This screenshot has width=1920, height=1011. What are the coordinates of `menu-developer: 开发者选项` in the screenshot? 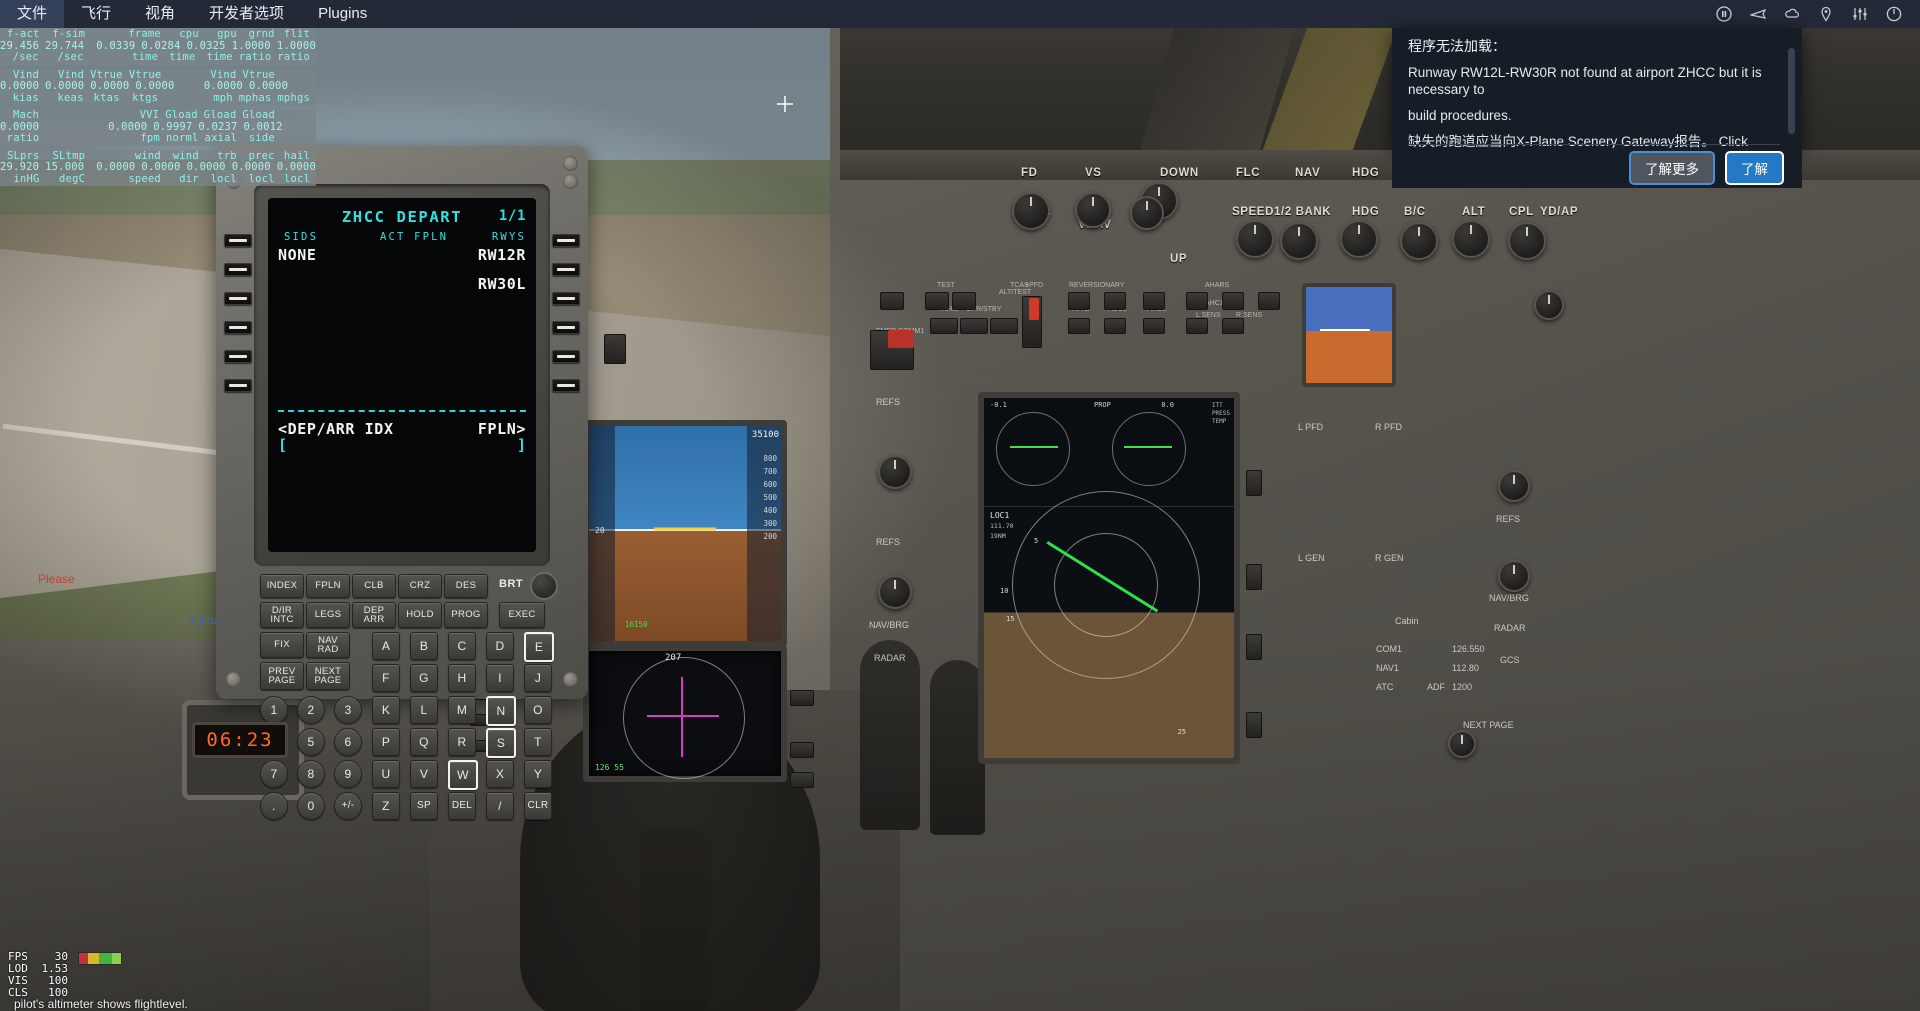 It's located at (246, 14).